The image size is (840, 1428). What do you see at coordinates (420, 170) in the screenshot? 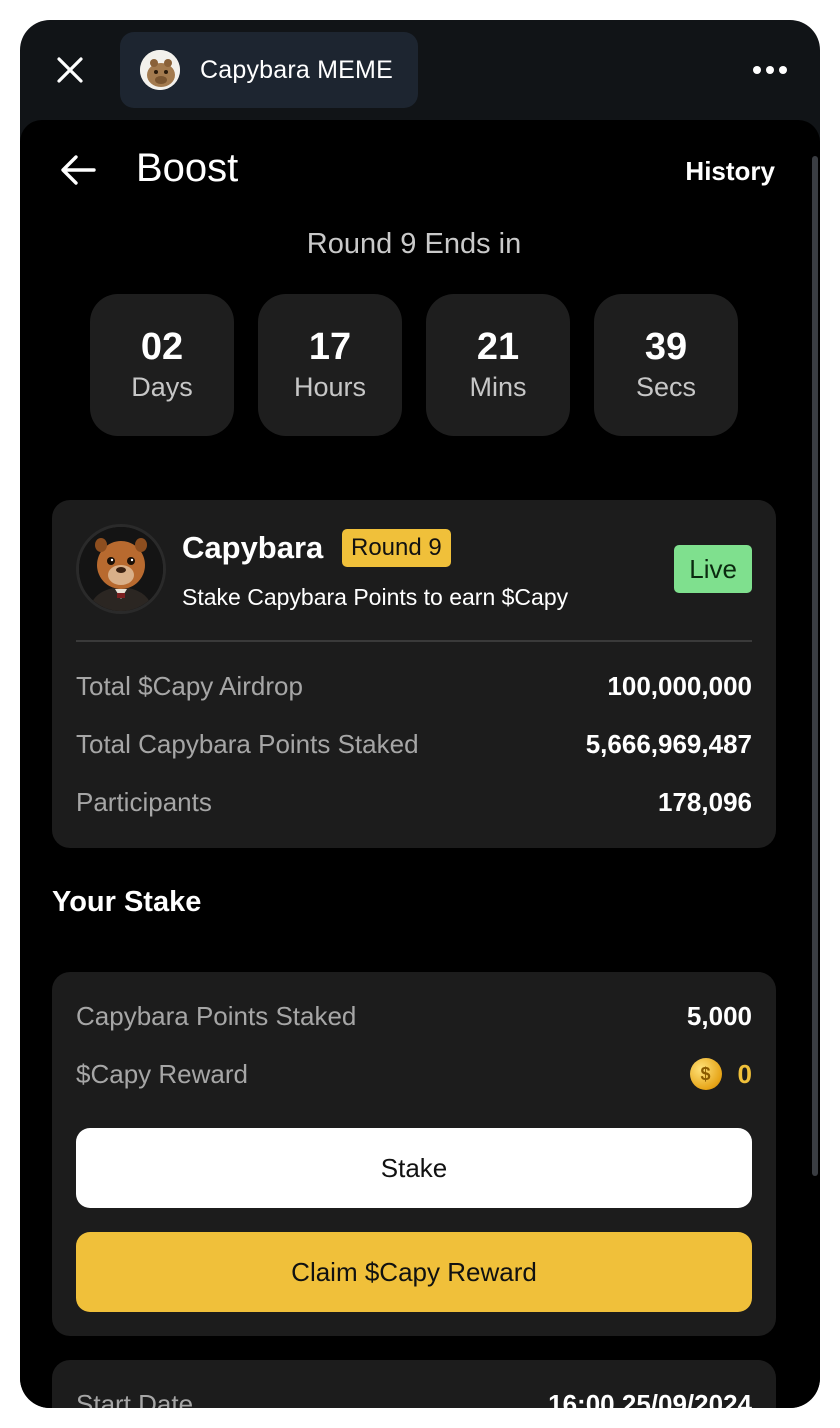
I see `page-header: Boost History` at bounding box center [420, 170].